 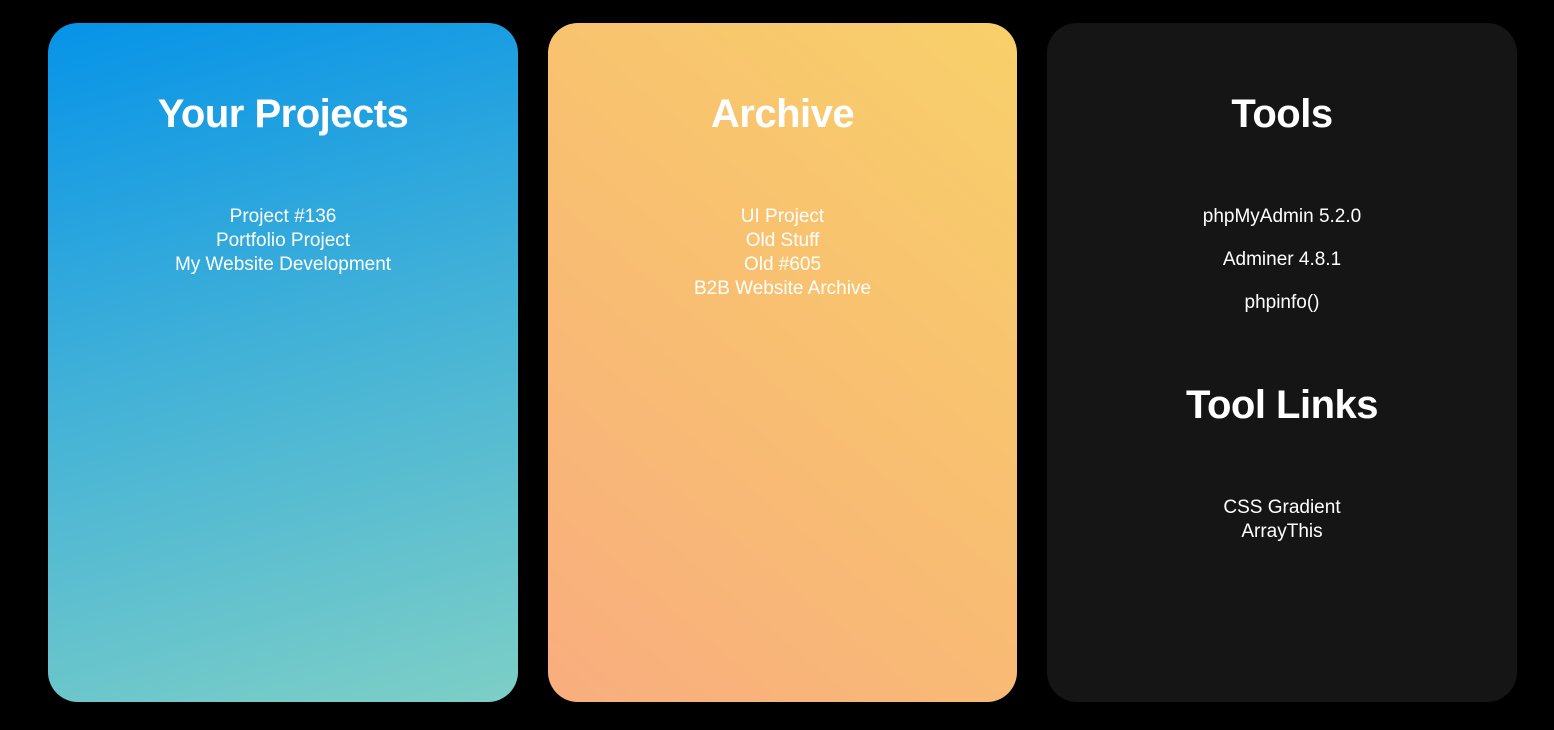 I want to click on arraythis-link: ArrayThis, so click(x=1281, y=531).